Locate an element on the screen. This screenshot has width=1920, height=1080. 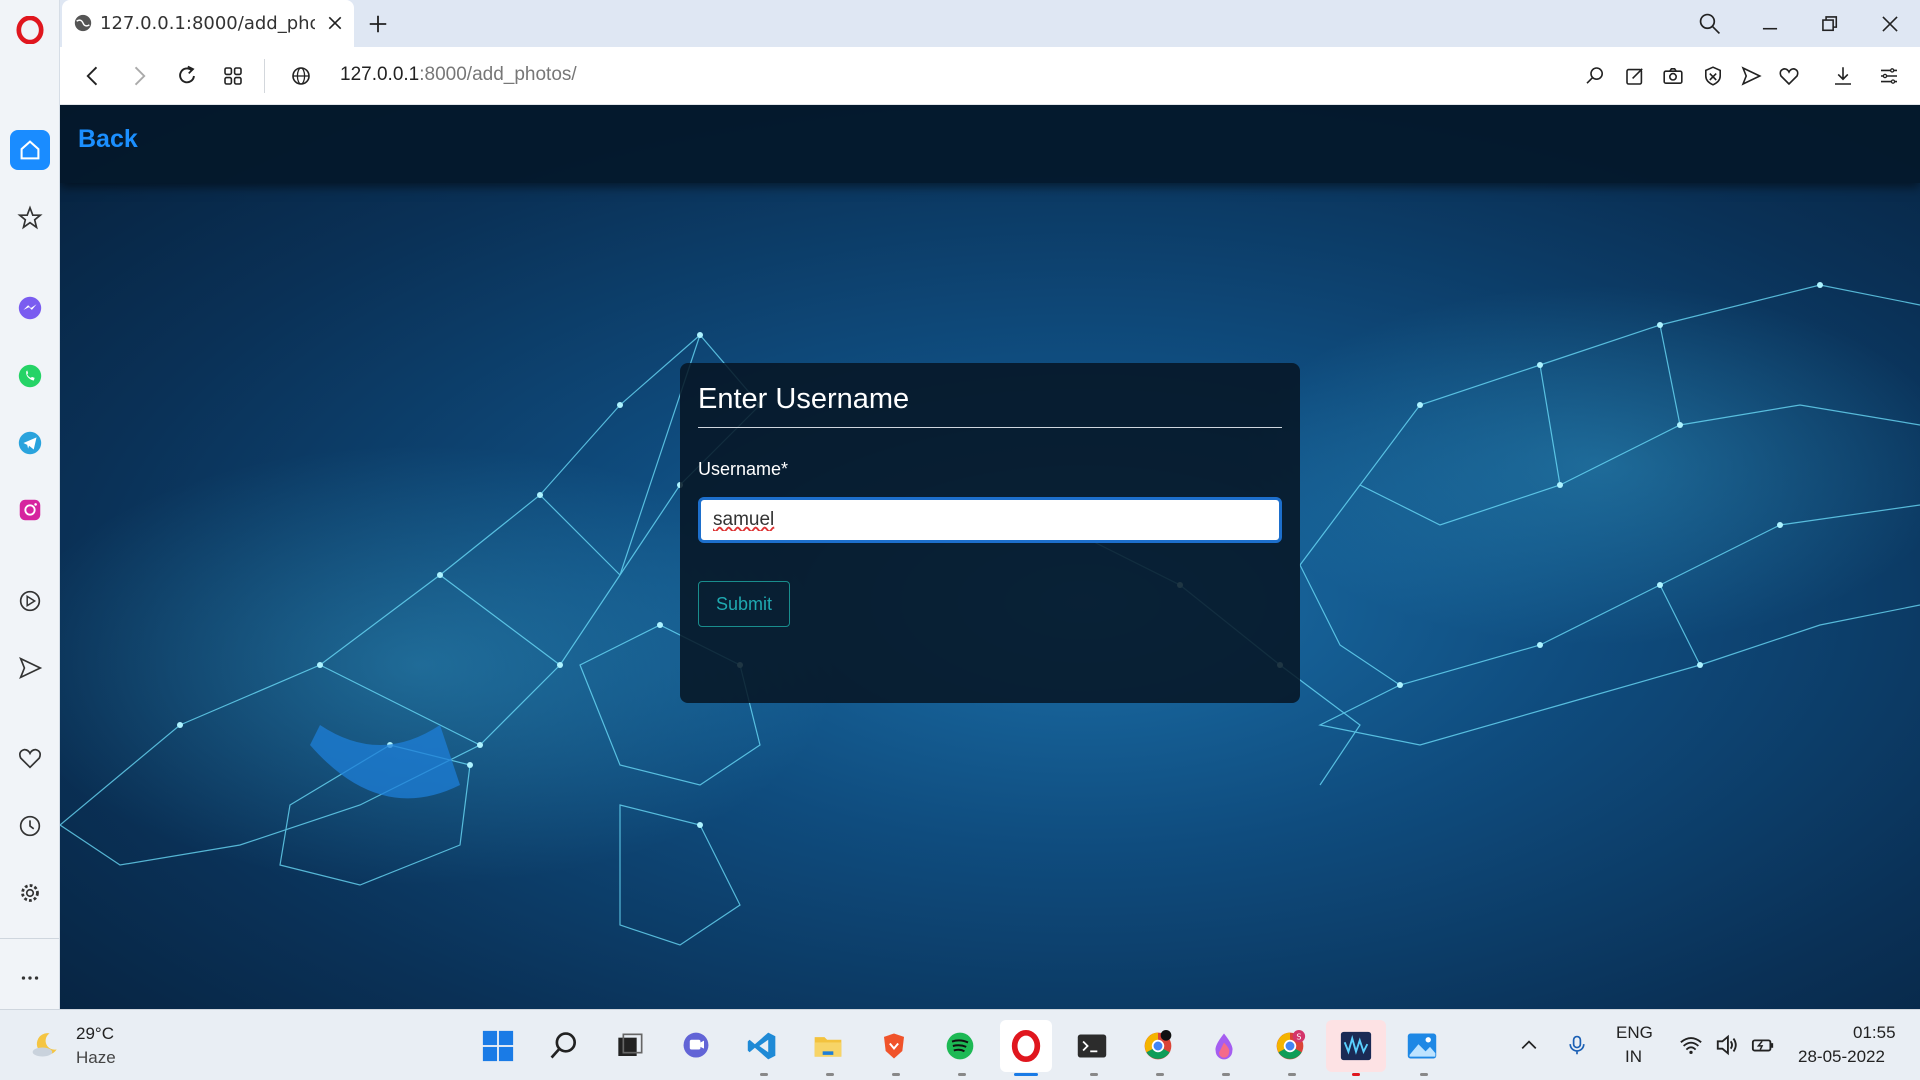
forward-arrow-icon is located at coordinates (139, 76).